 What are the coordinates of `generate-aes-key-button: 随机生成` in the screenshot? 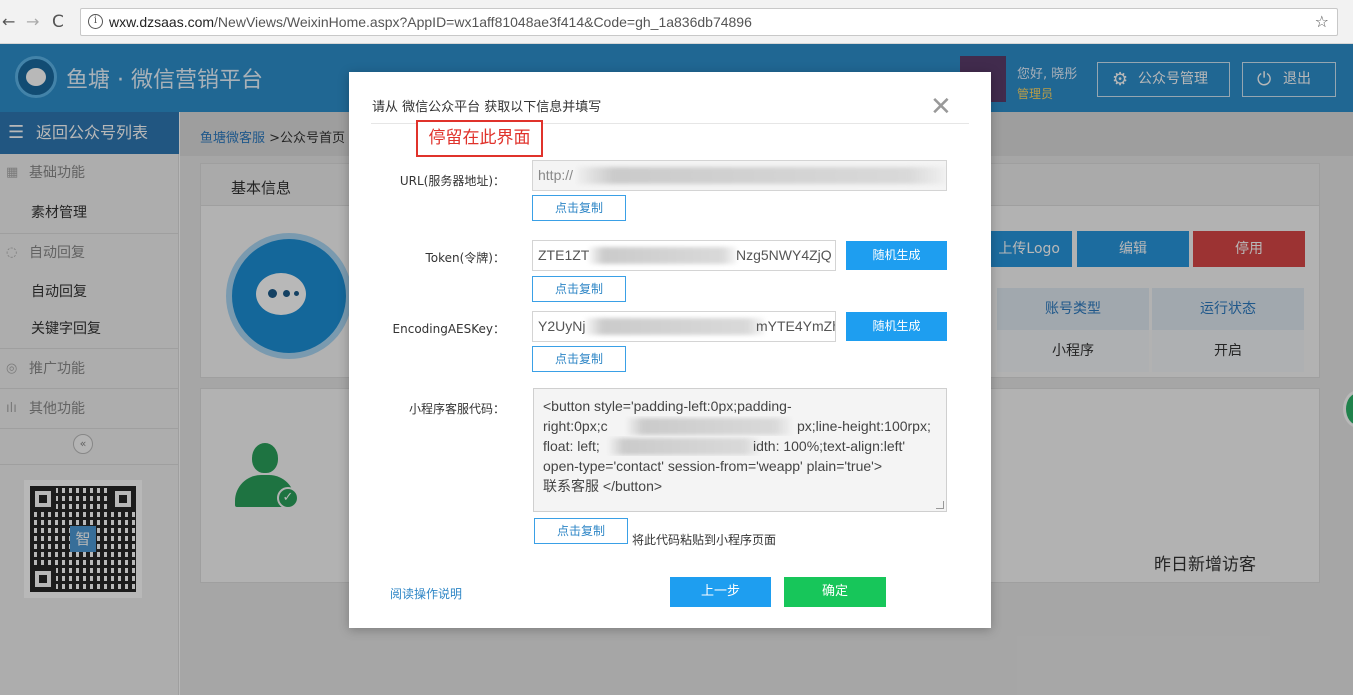 It's located at (896, 326).